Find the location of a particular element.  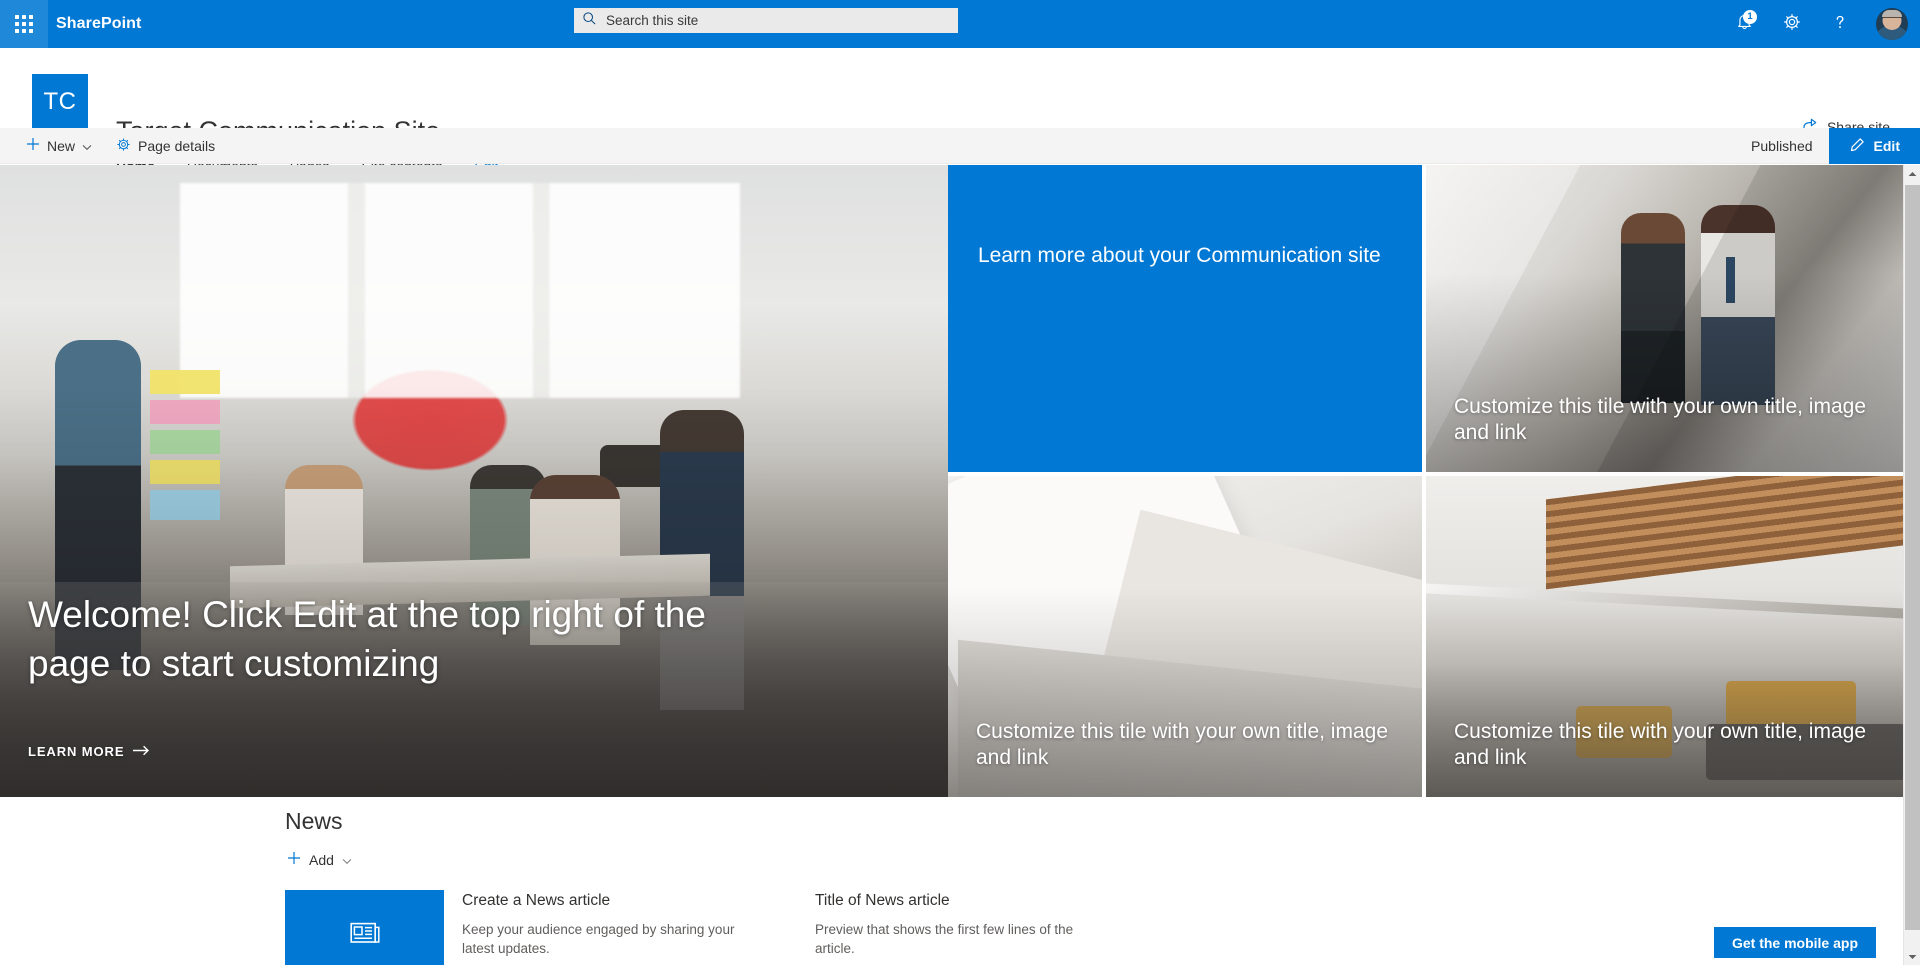

new-label: New is located at coordinates (61, 145).